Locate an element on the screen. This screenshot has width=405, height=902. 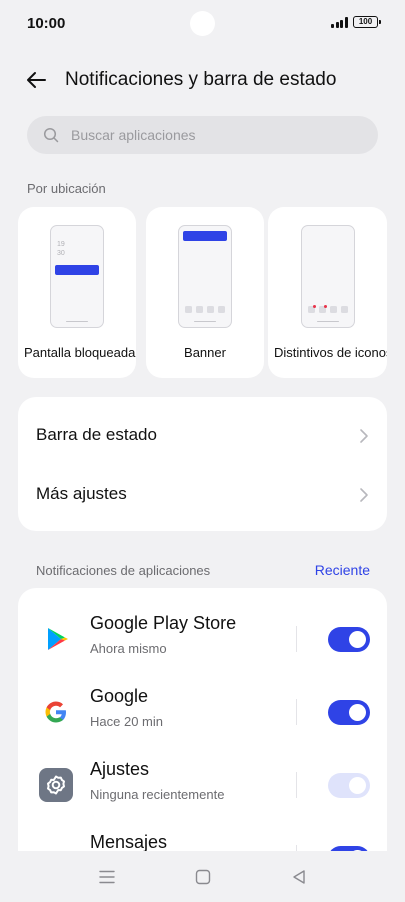
back-arrow-icon is located at coordinates (36, 80).